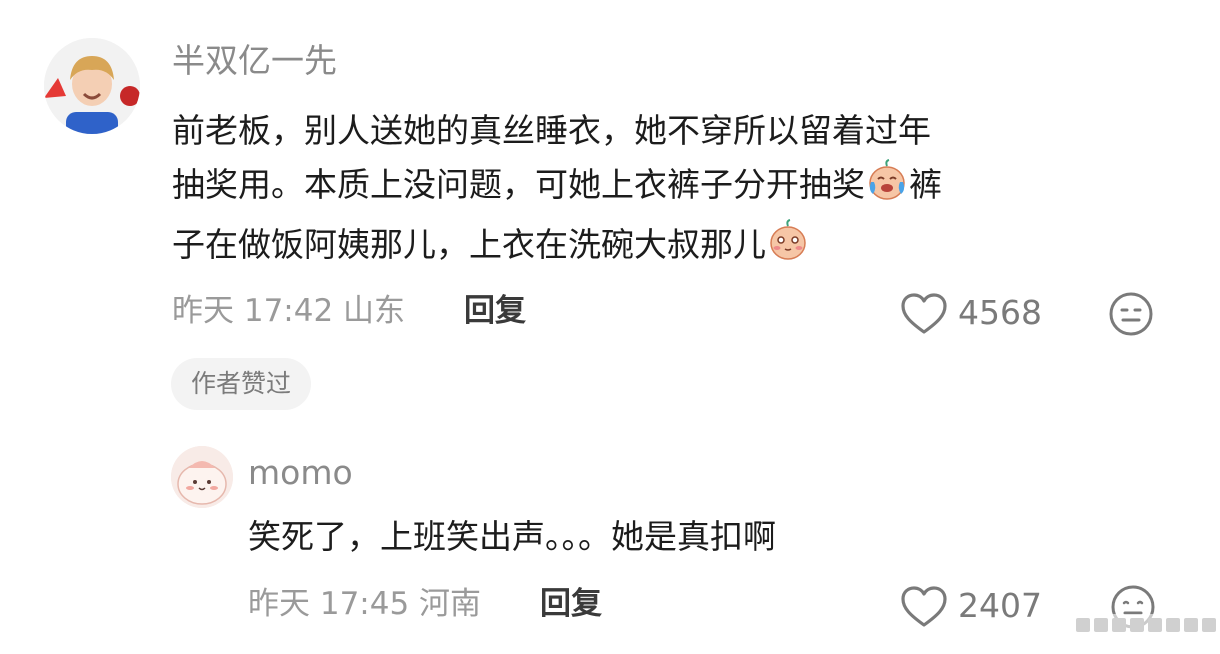  I want to click on shy-emoji, so click(788, 248).